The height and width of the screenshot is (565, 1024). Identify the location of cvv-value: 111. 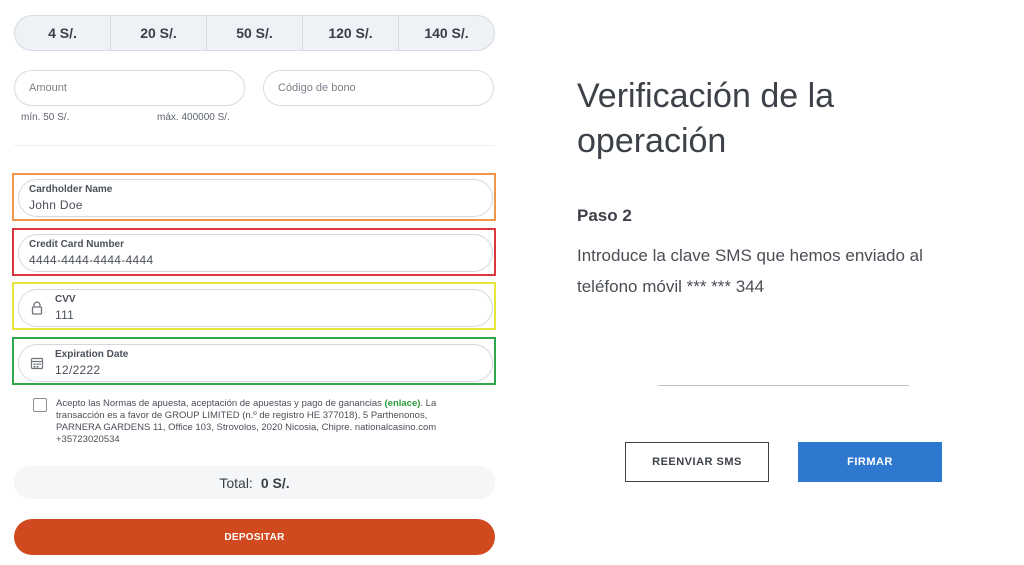
(65, 315).